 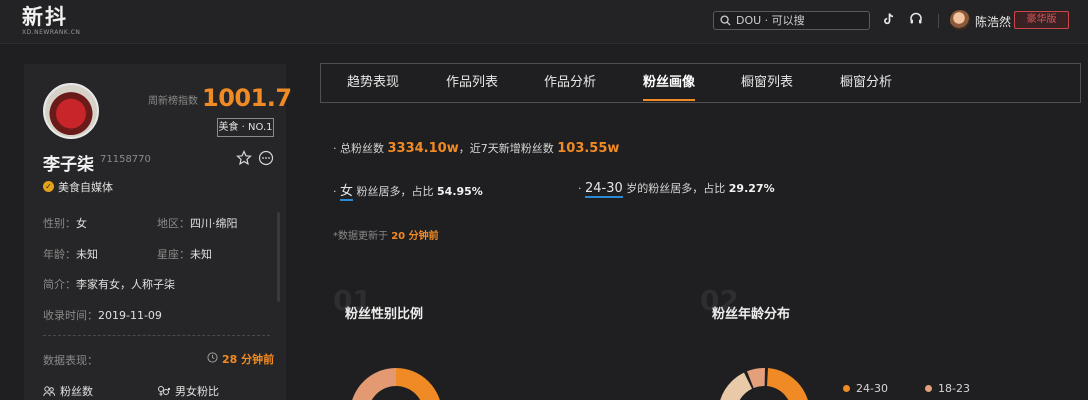 I want to click on index-value: 1001.7, so click(x=247, y=98).